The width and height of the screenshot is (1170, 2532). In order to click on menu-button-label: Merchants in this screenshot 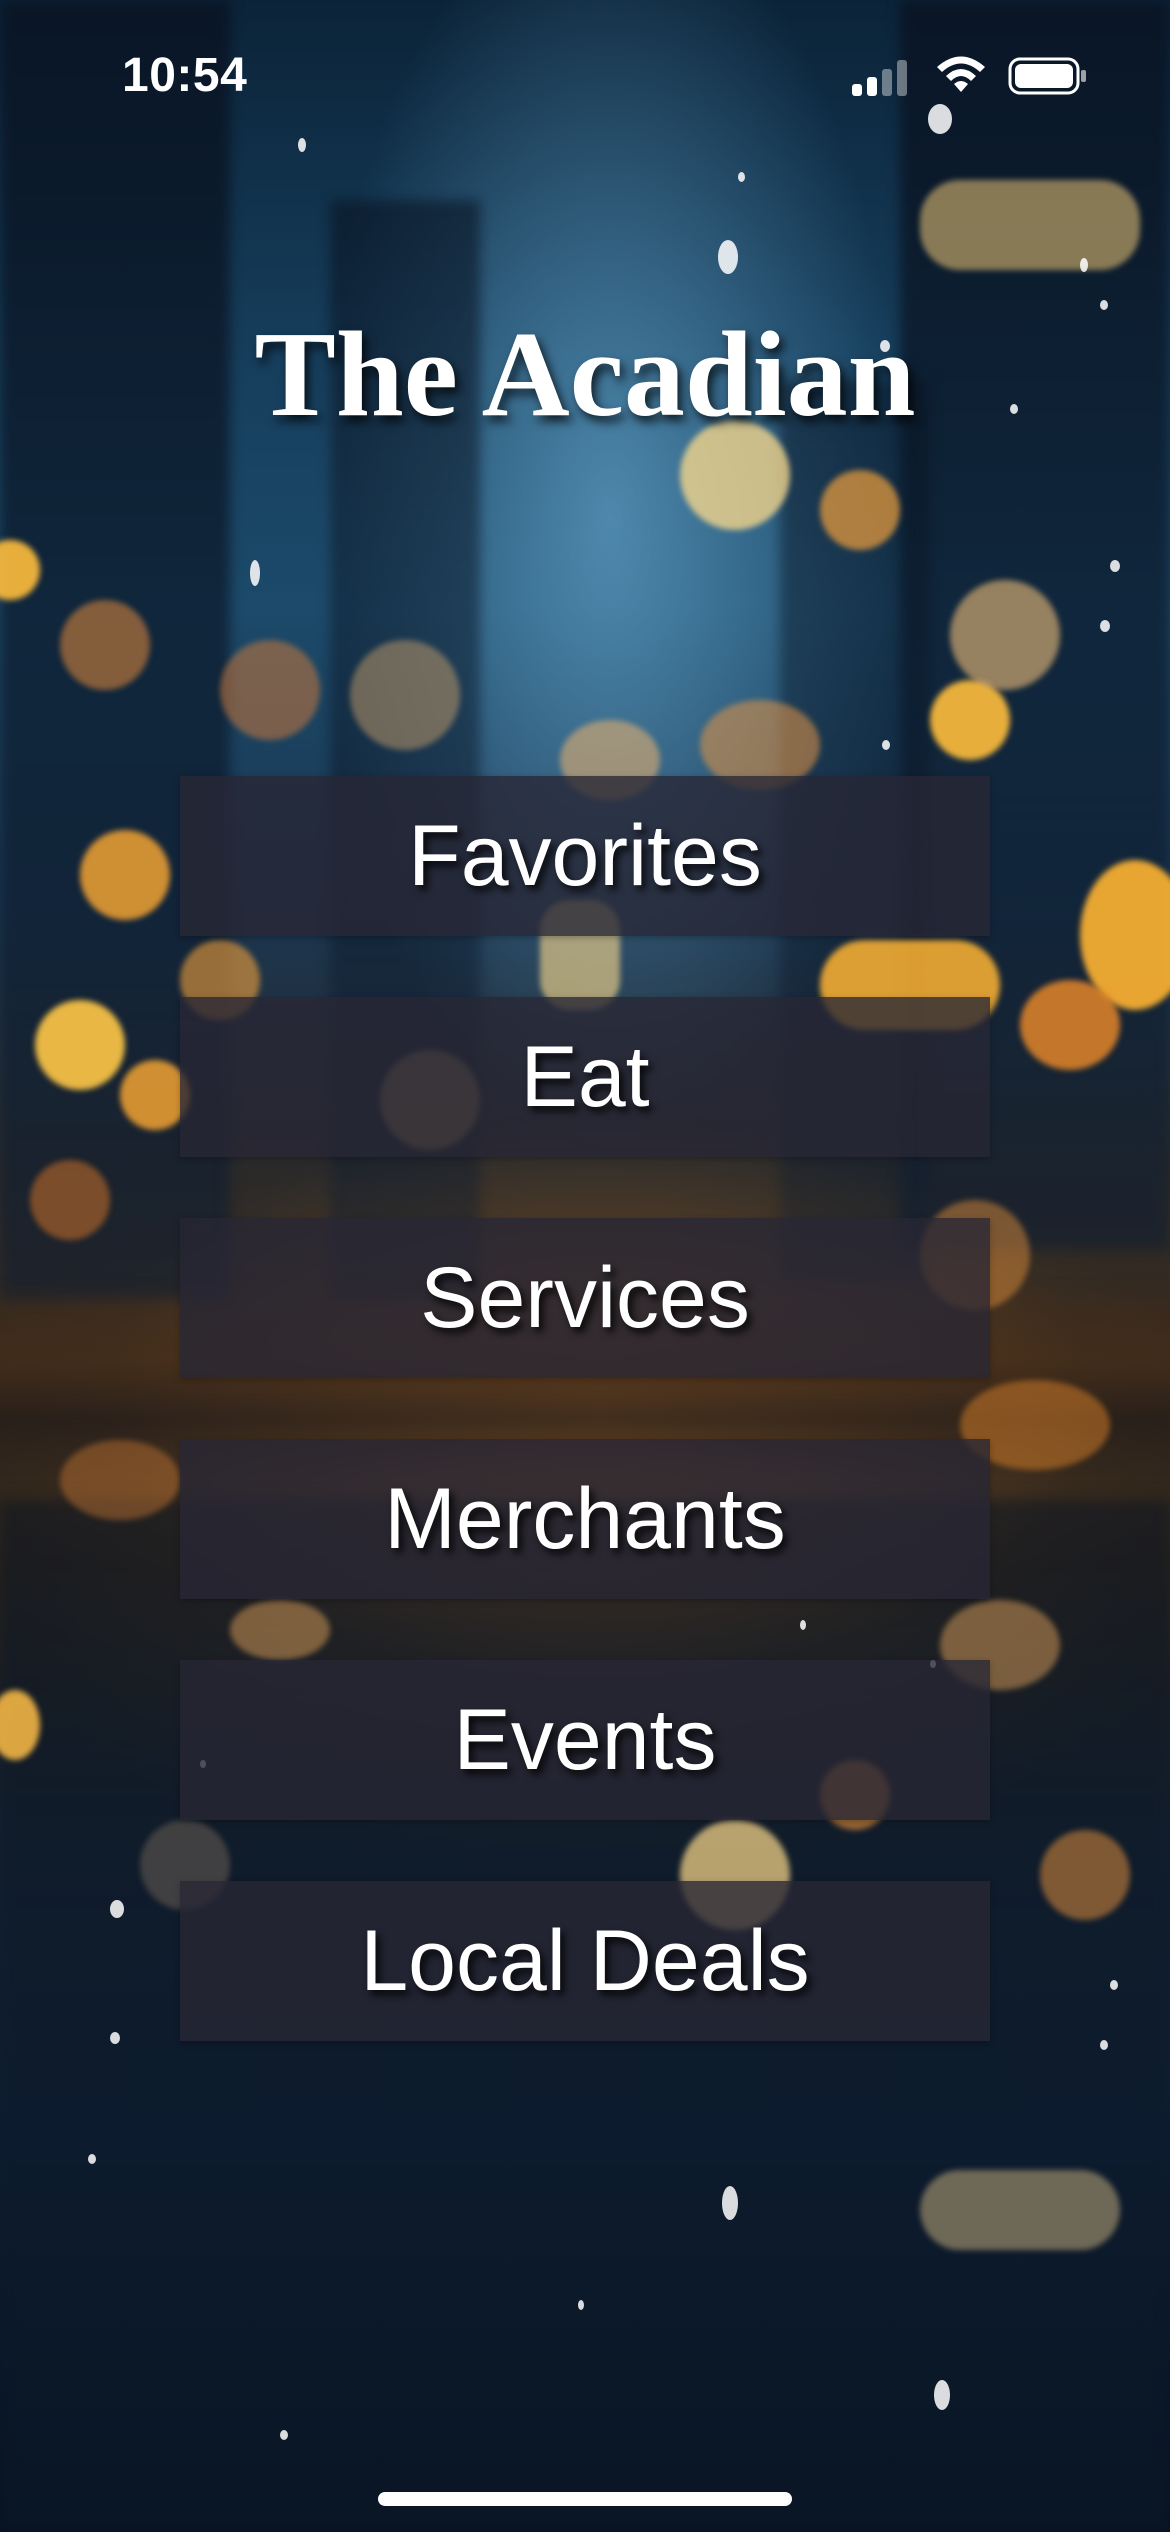, I will do `click(585, 1518)`.